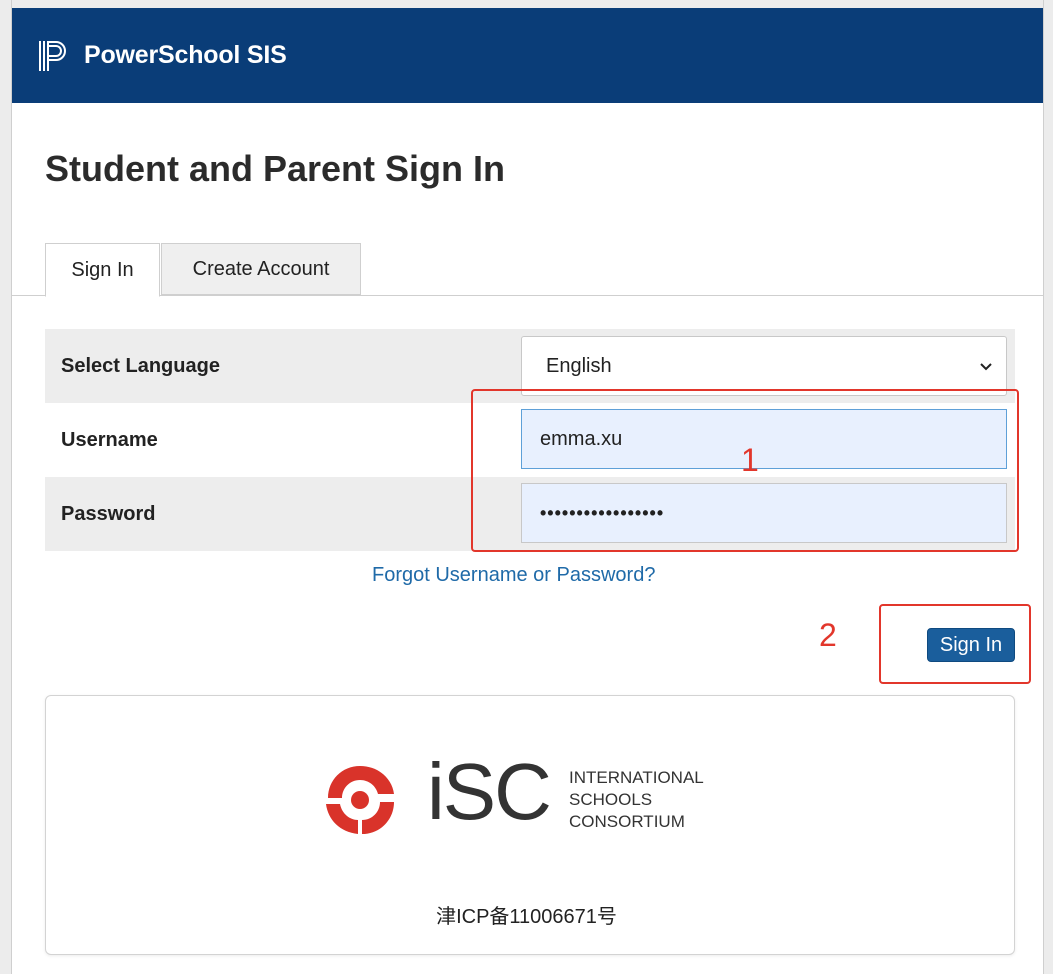 The height and width of the screenshot is (974, 1053). Describe the element at coordinates (764, 366) in the screenshot. I see `language-select: English` at that location.